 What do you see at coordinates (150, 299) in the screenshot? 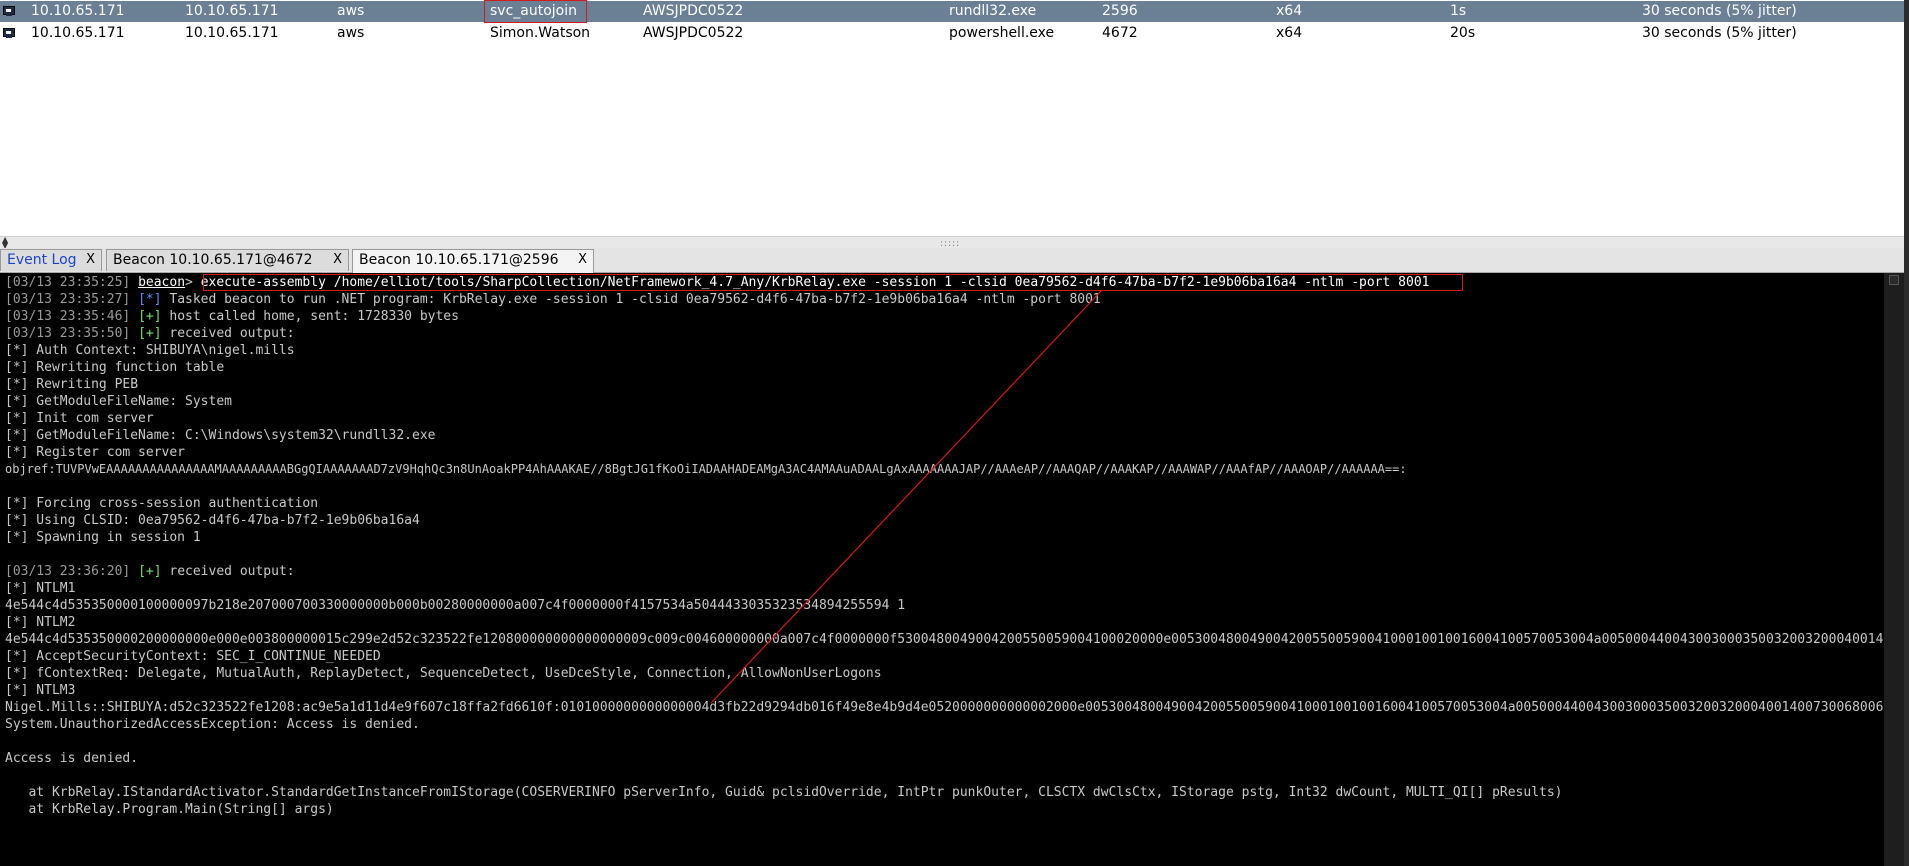
I see `info-tag: [*]` at bounding box center [150, 299].